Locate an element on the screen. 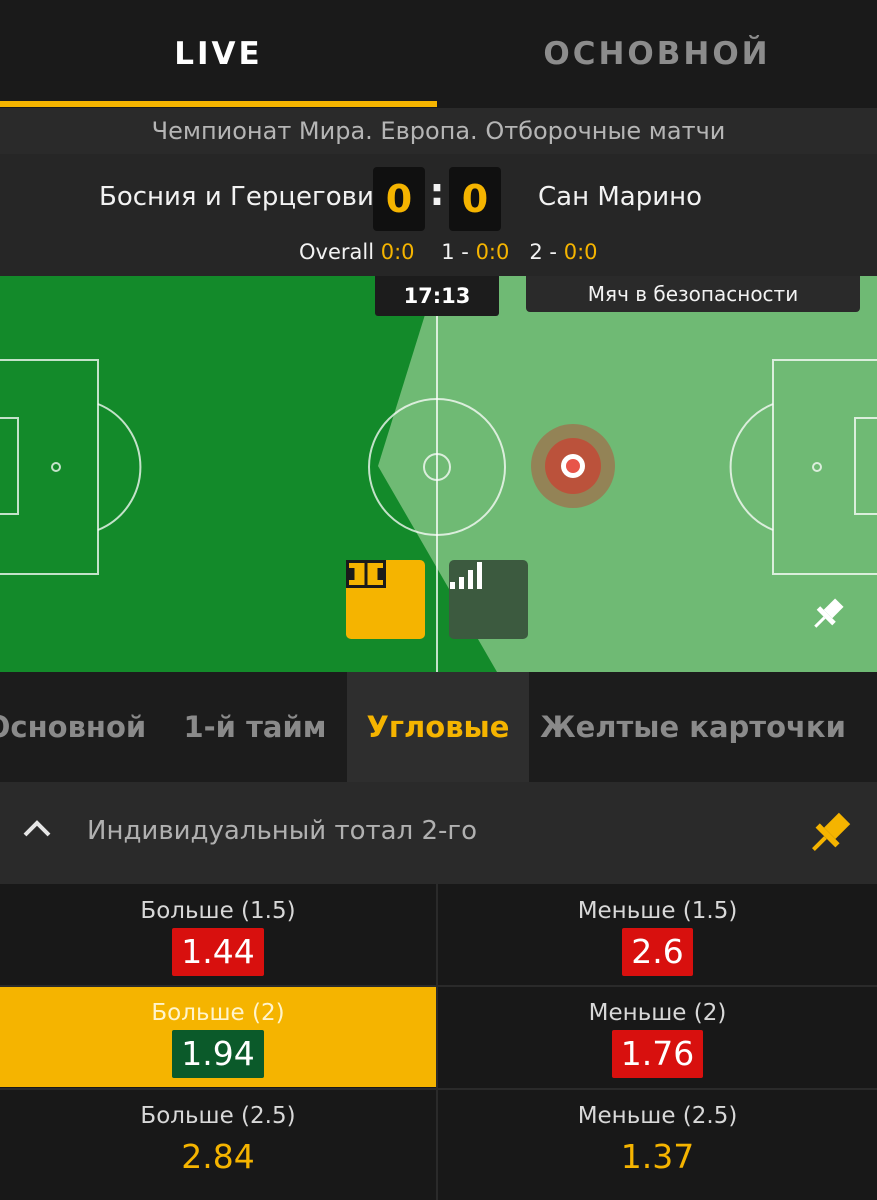 This screenshot has width=877, height=1200. field-view-button is located at coordinates (385, 599).